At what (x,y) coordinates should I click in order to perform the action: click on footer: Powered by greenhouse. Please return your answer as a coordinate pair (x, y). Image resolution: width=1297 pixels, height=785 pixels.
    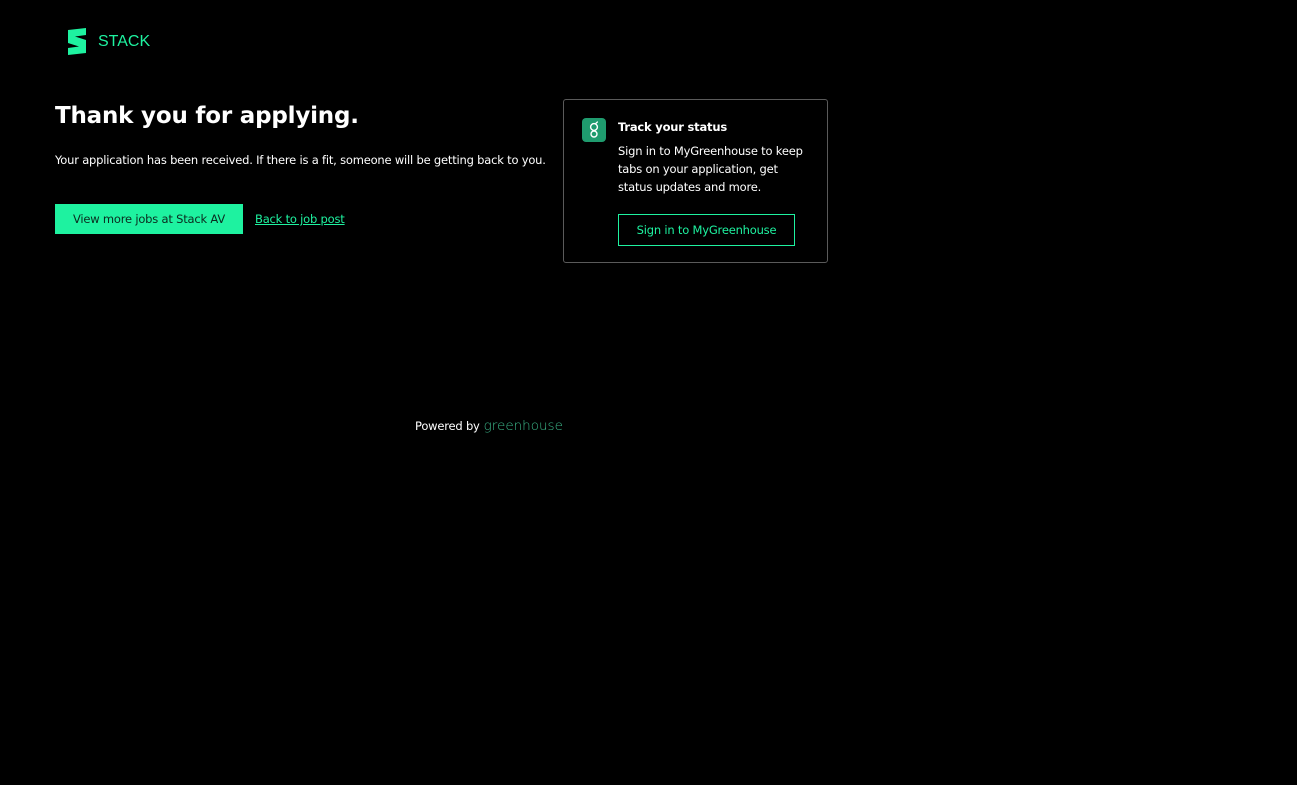
    Looking at the image, I should click on (489, 426).